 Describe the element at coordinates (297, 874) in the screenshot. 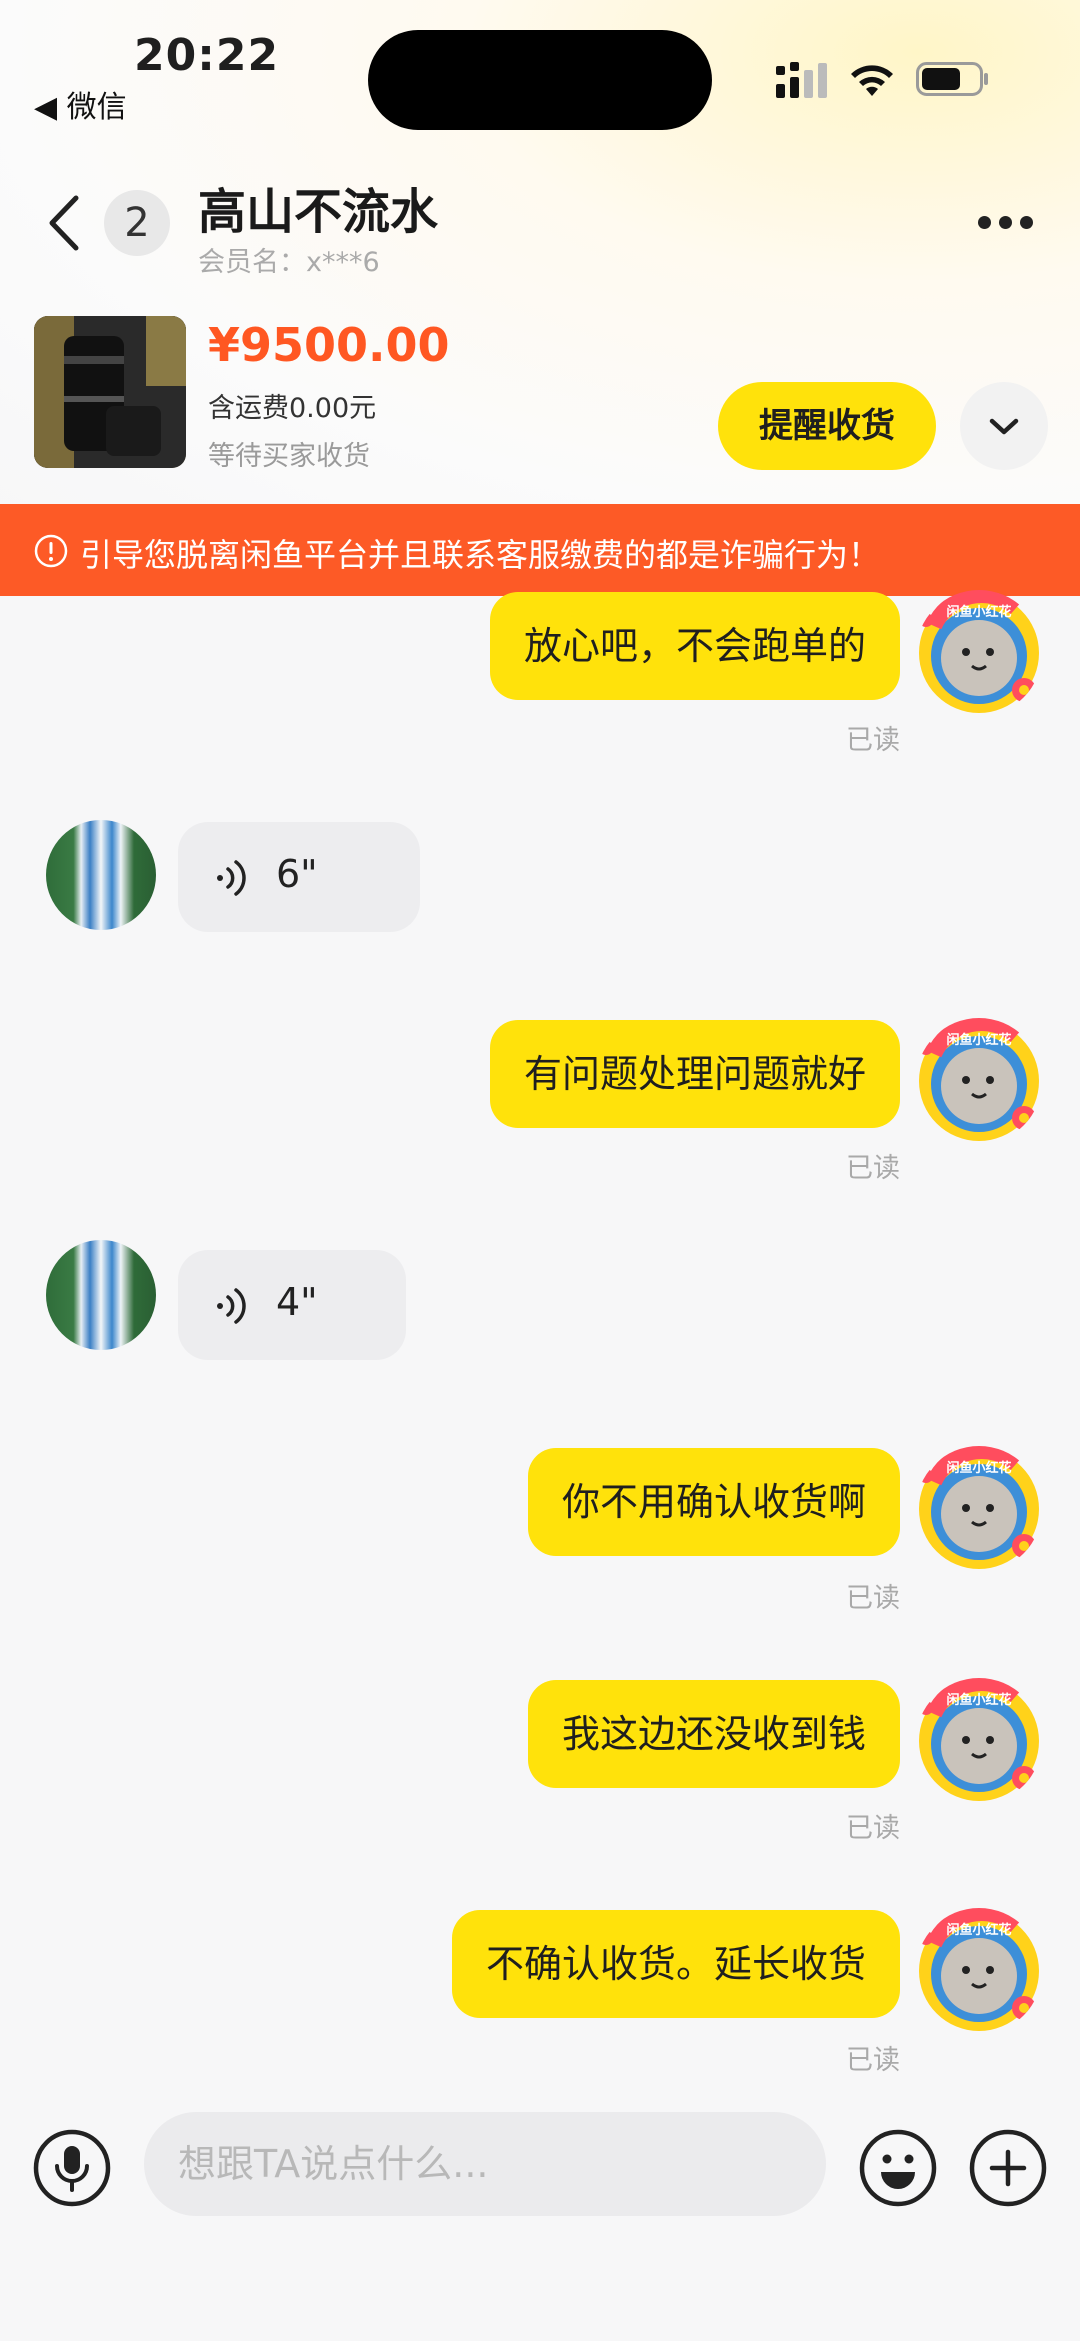

I see `voice-duration: 6"` at that location.